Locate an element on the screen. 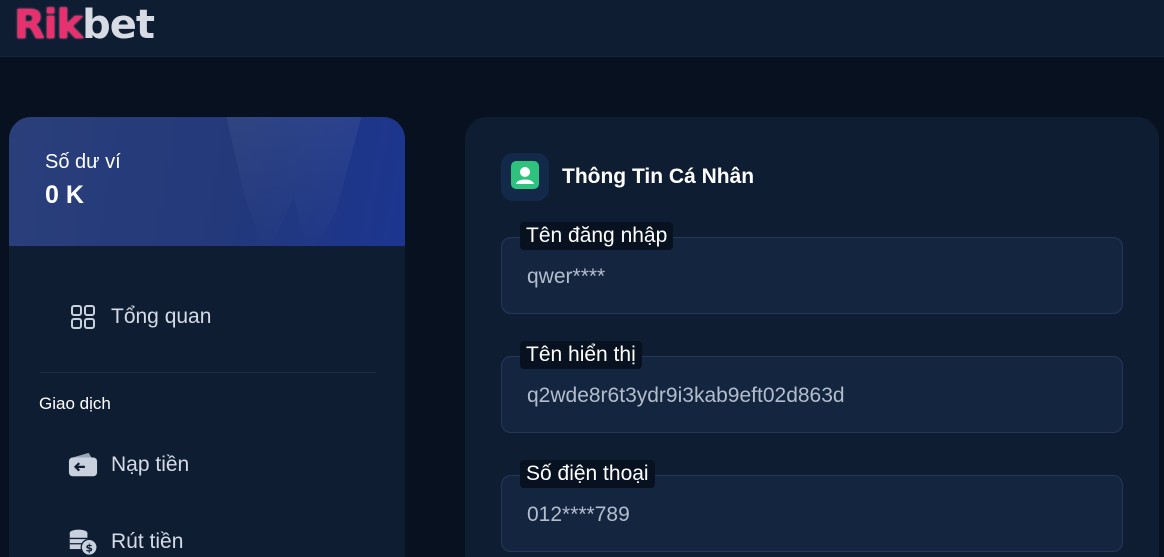 The height and width of the screenshot is (557, 1164). profile-header: Thông Tin Cá Nhân is located at coordinates (627, 177).